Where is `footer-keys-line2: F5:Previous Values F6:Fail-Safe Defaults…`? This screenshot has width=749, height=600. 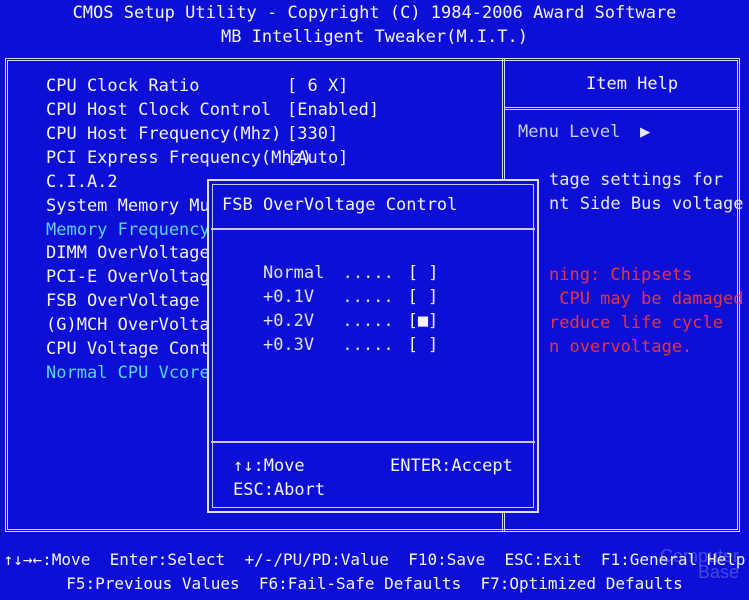
footer-keys-line2: F5:Previous Values F6:Fail-Safe Defaults… is located at coordinates (374, 583).